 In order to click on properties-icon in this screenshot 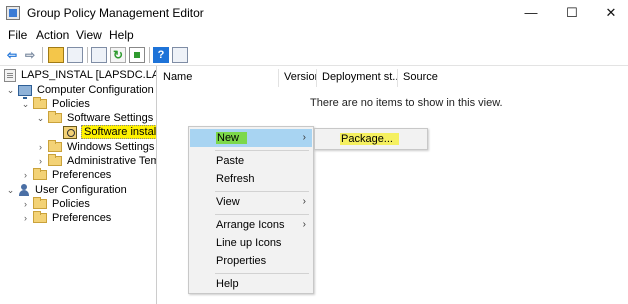, I will do `click(99, 55)`.